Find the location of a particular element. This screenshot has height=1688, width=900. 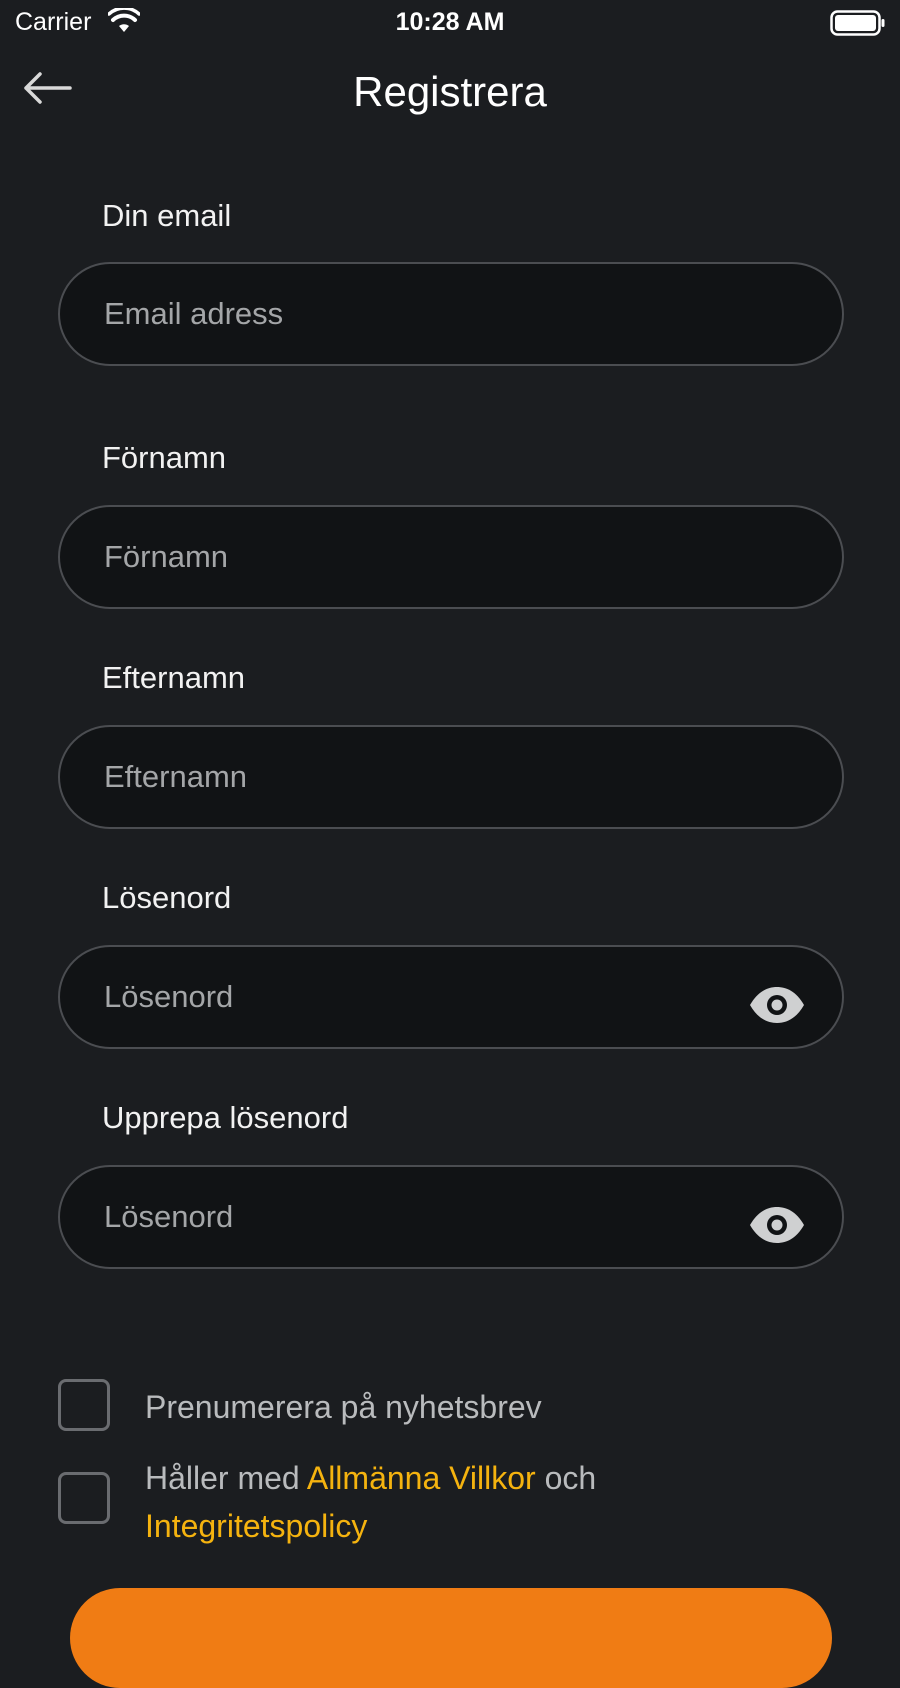

status-bar: Carrier 10:28 AM is located at coordinates (450, 24).